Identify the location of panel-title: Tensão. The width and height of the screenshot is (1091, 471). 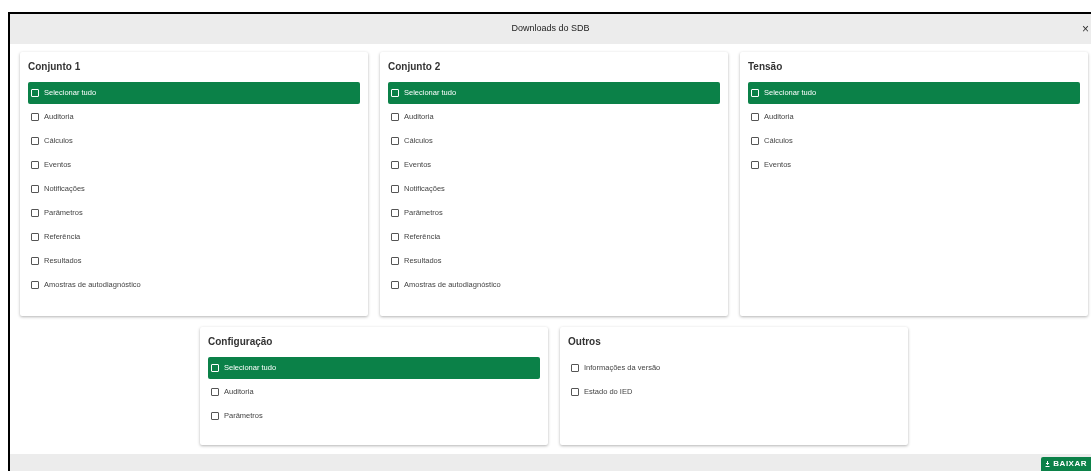
(766, 67).